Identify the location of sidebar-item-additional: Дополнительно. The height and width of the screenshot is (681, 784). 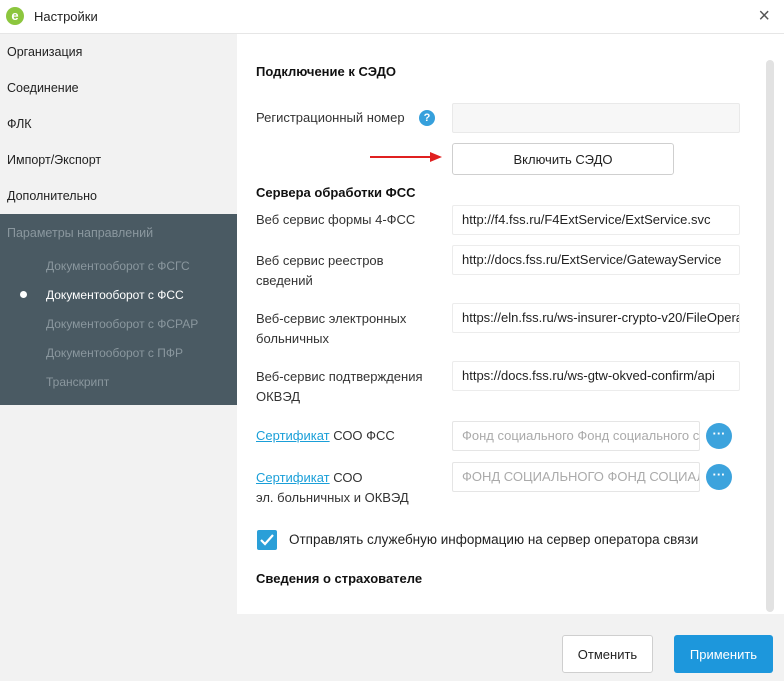
(118, 196).